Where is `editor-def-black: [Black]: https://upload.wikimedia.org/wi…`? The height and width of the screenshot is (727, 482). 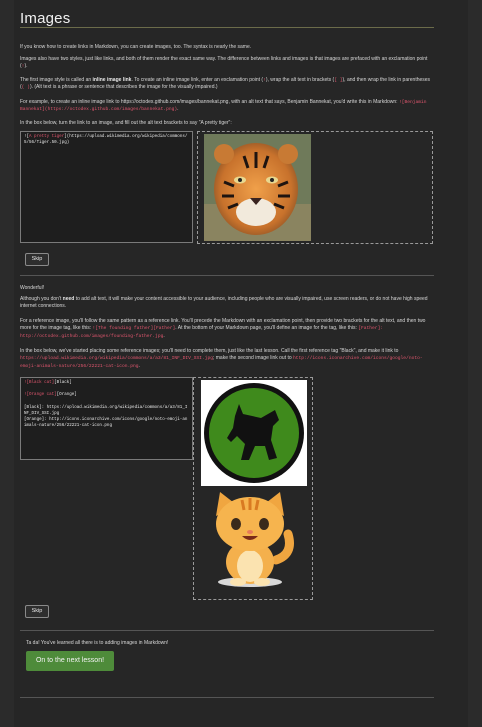
editor-def-black: [Black]: https://upload.wikimedia.org/wi… is located at coordinates (106, 411).